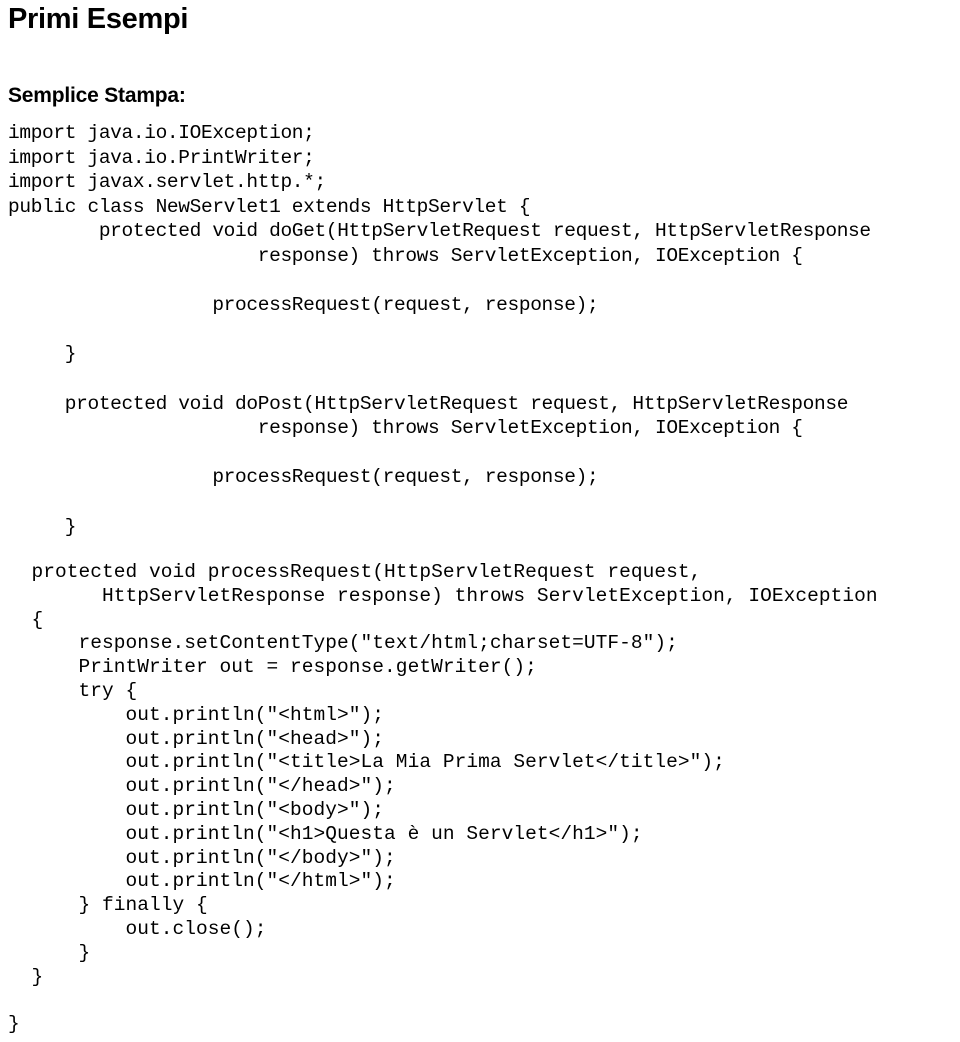 The height and width of the screenshot is (1042, 960). What do you see at coordinates (202, 857) in the screenshot?
I see `code-line: out.println("</body>");` at bounding box center [202, 857].